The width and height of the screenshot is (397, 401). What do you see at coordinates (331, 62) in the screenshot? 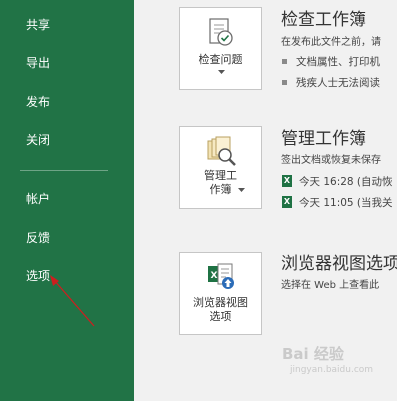
I see `inspect-bullet: 文档属性、打印机` at bounding box center [331, 62].